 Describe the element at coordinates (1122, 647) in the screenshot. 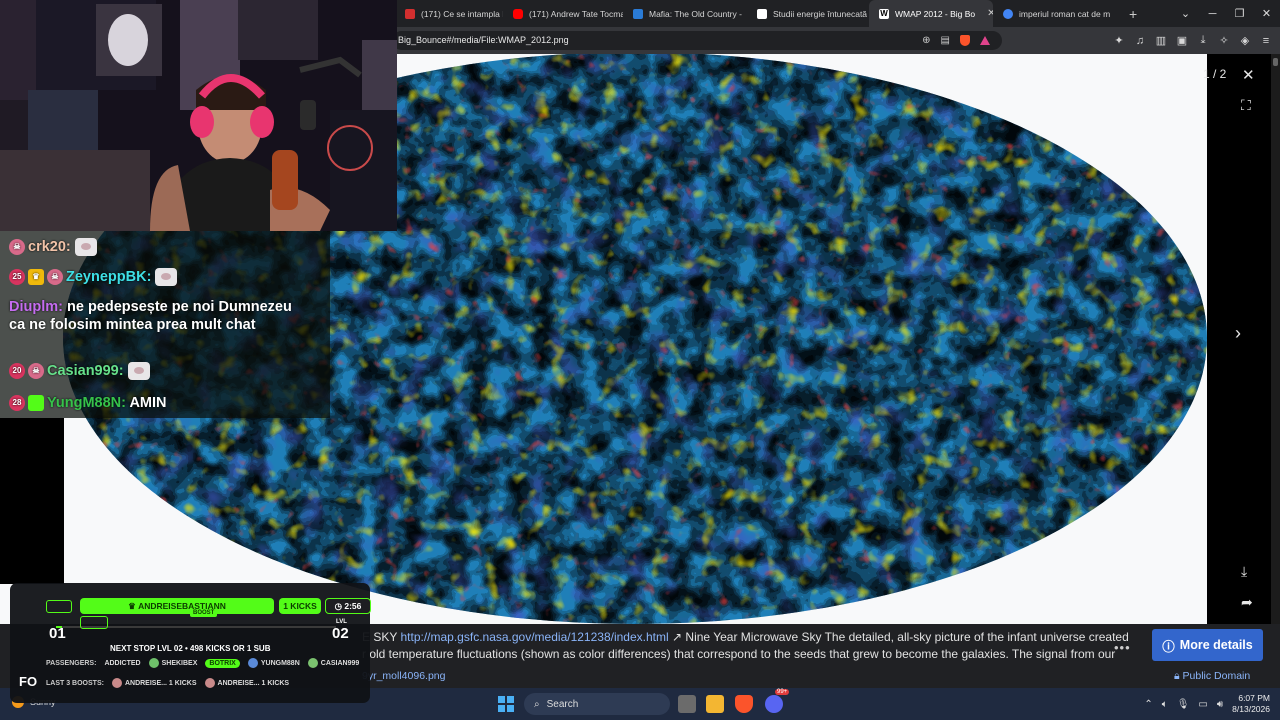

I see `more-options-icon: •••` at that location.